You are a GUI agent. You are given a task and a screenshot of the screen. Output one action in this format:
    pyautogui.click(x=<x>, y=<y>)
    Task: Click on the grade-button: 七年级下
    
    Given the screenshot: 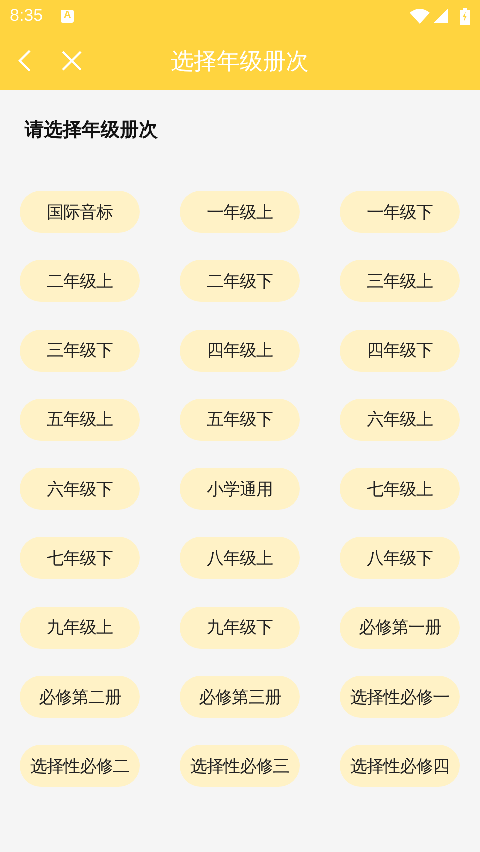 What is the action you would take?
    pyautogui.click(x=80, y=558)
    